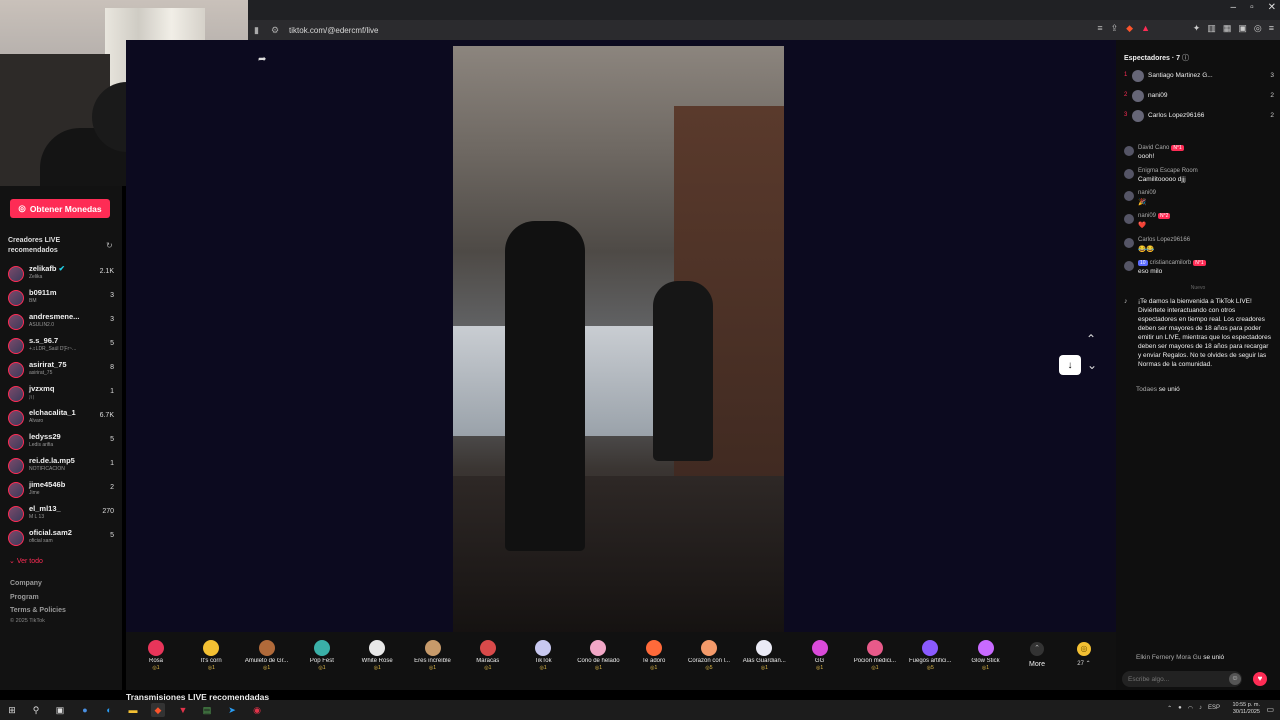 Image resolution: width=1280 pixels, height=720 pixels. What do you see at coordinates (61, 347) in the screenshot?
I see `creator-item: s.s_96.7 +♫LDR_Saúl D'Ƒr~... 5` at bounding box center [61, 347].